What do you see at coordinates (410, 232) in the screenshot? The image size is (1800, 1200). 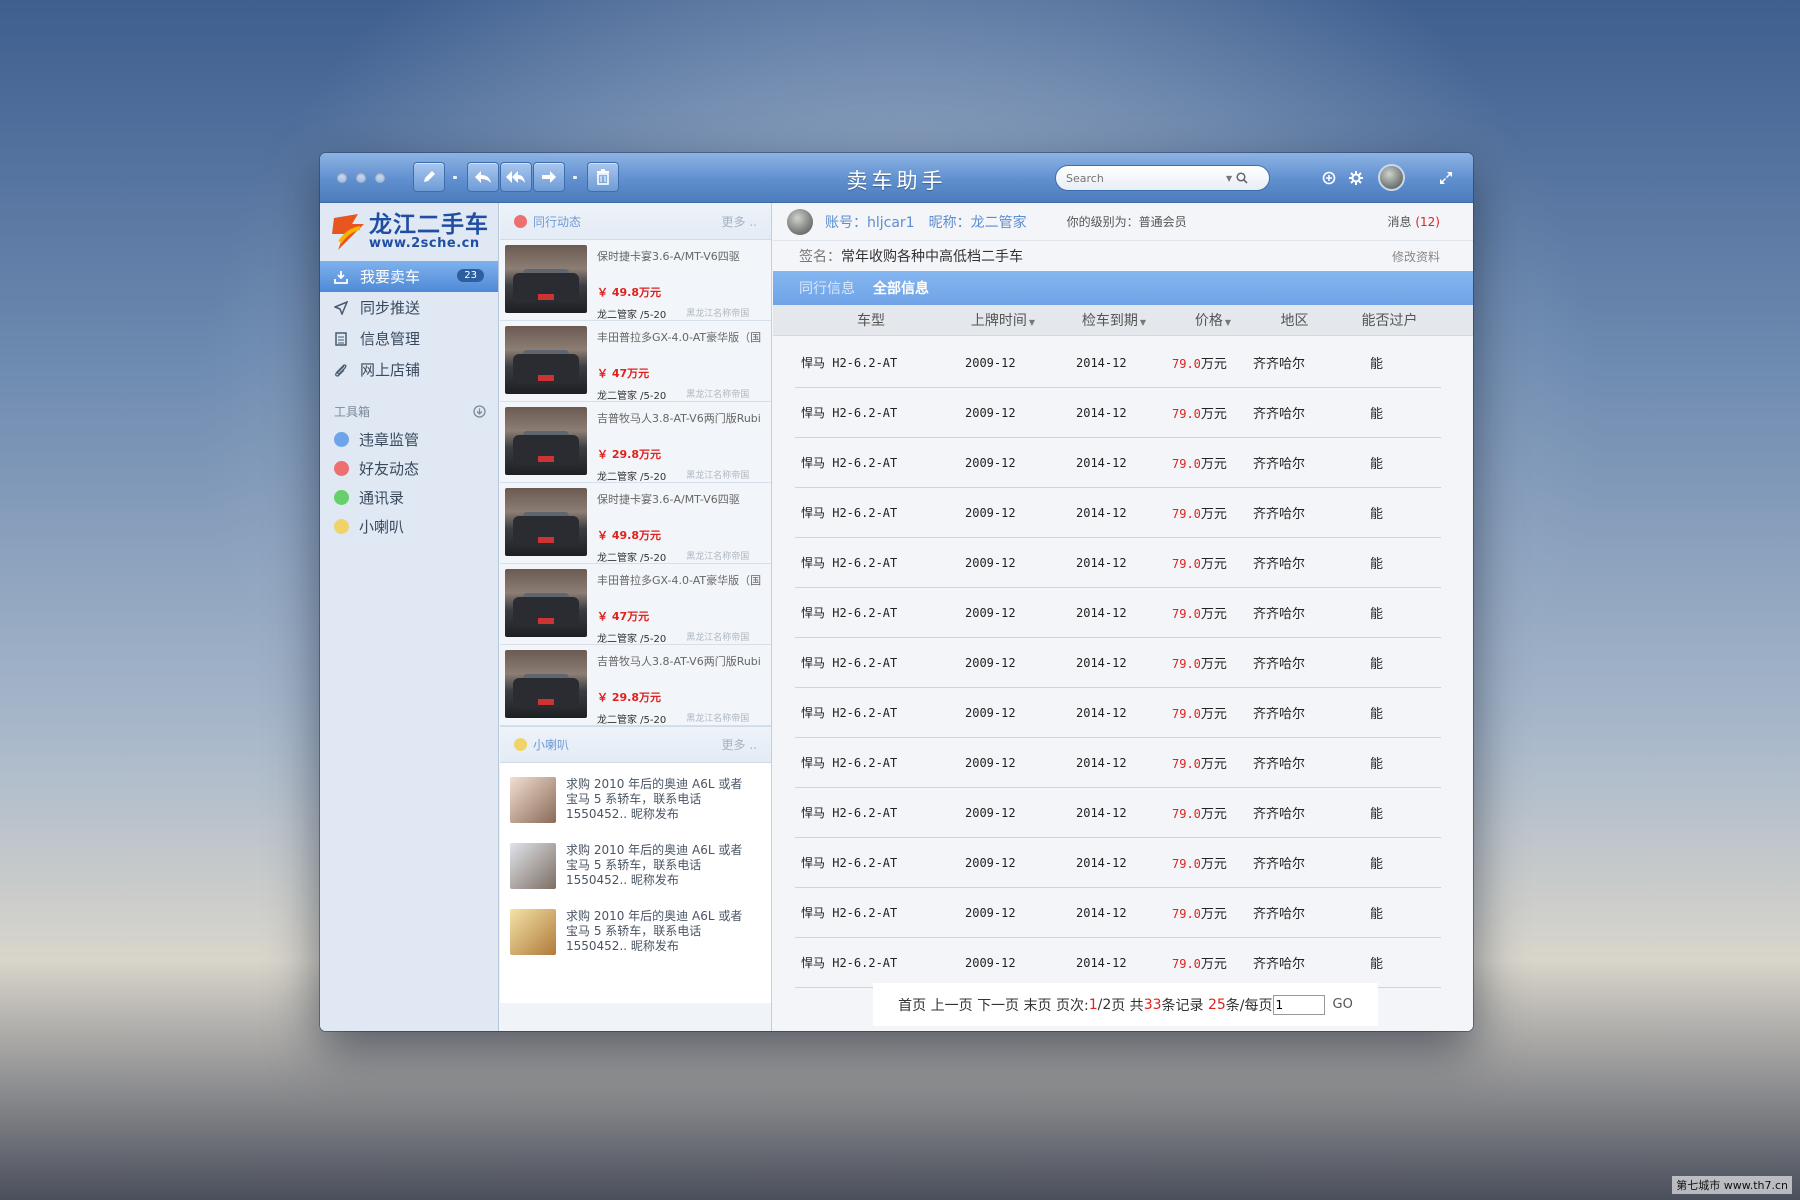 I see `brand-logo: 龙江二手车 www.2sche.cn` at bounding box center [410, 232].